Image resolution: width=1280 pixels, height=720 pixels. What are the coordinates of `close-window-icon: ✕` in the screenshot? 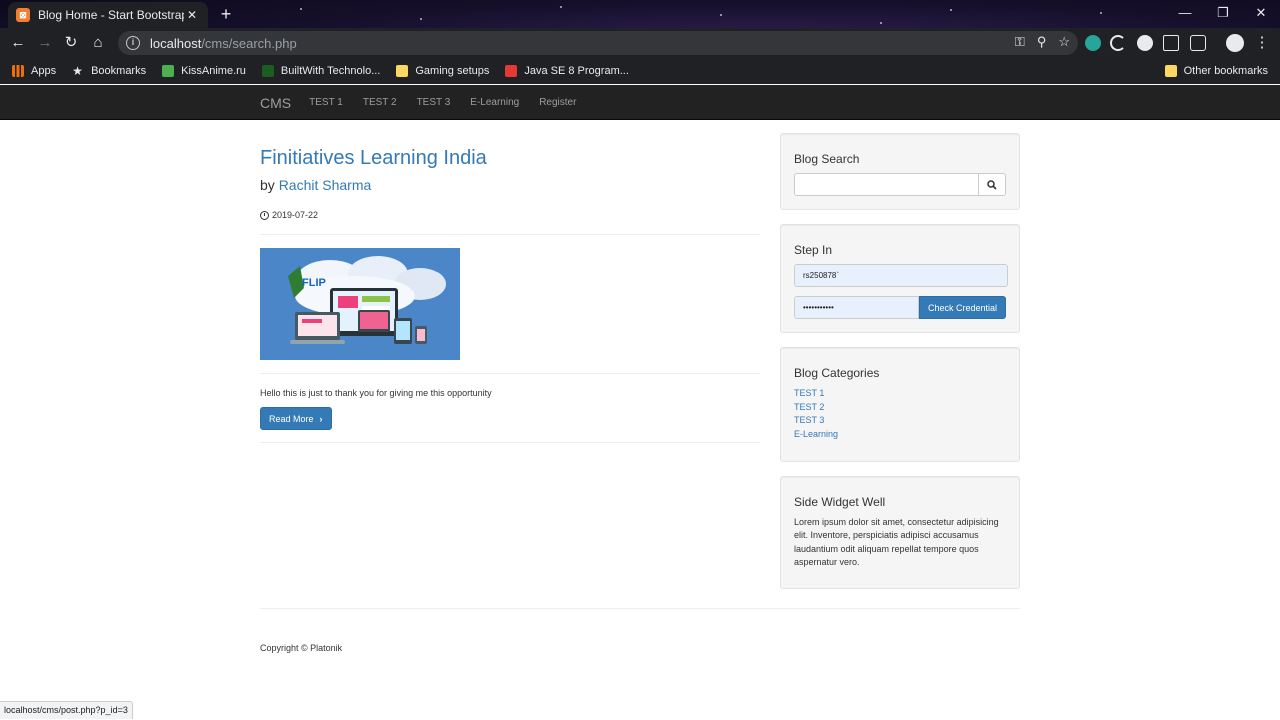 It's located at (1261, 14).